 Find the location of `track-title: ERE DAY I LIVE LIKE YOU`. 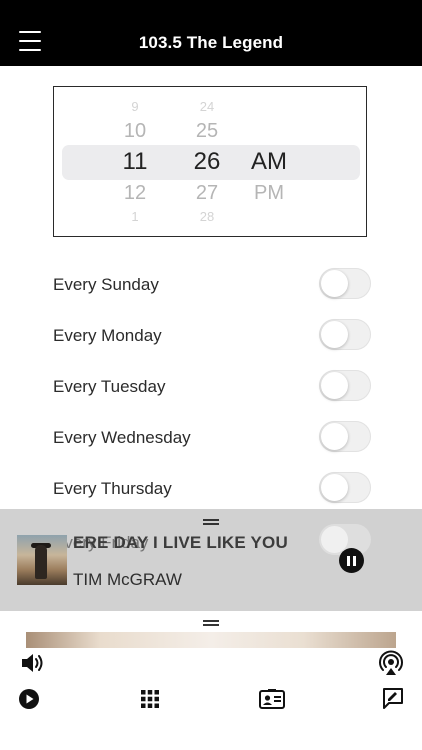

track-title: ERE DAY I LIVE LIKE YOU is located at coordinates (180, 542).